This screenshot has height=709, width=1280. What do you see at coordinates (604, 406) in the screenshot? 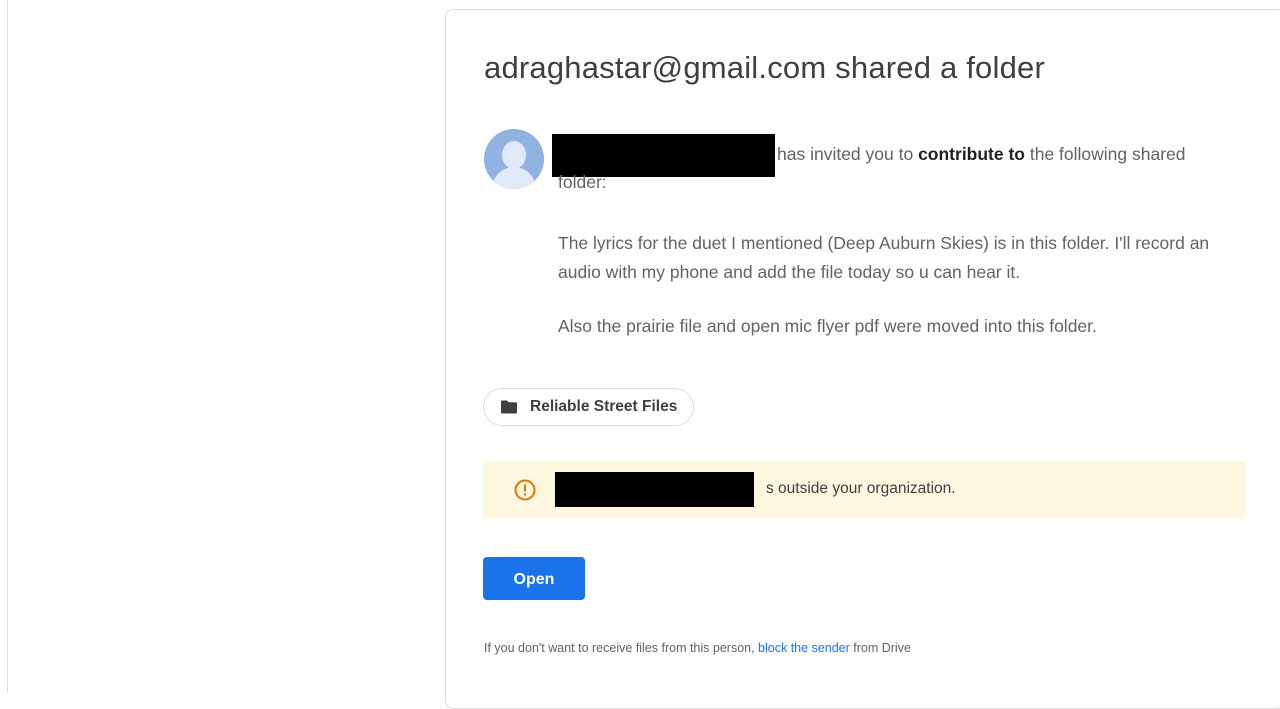
I see `folder-name: Reliable Street Files` at bounding box center [604, 406].